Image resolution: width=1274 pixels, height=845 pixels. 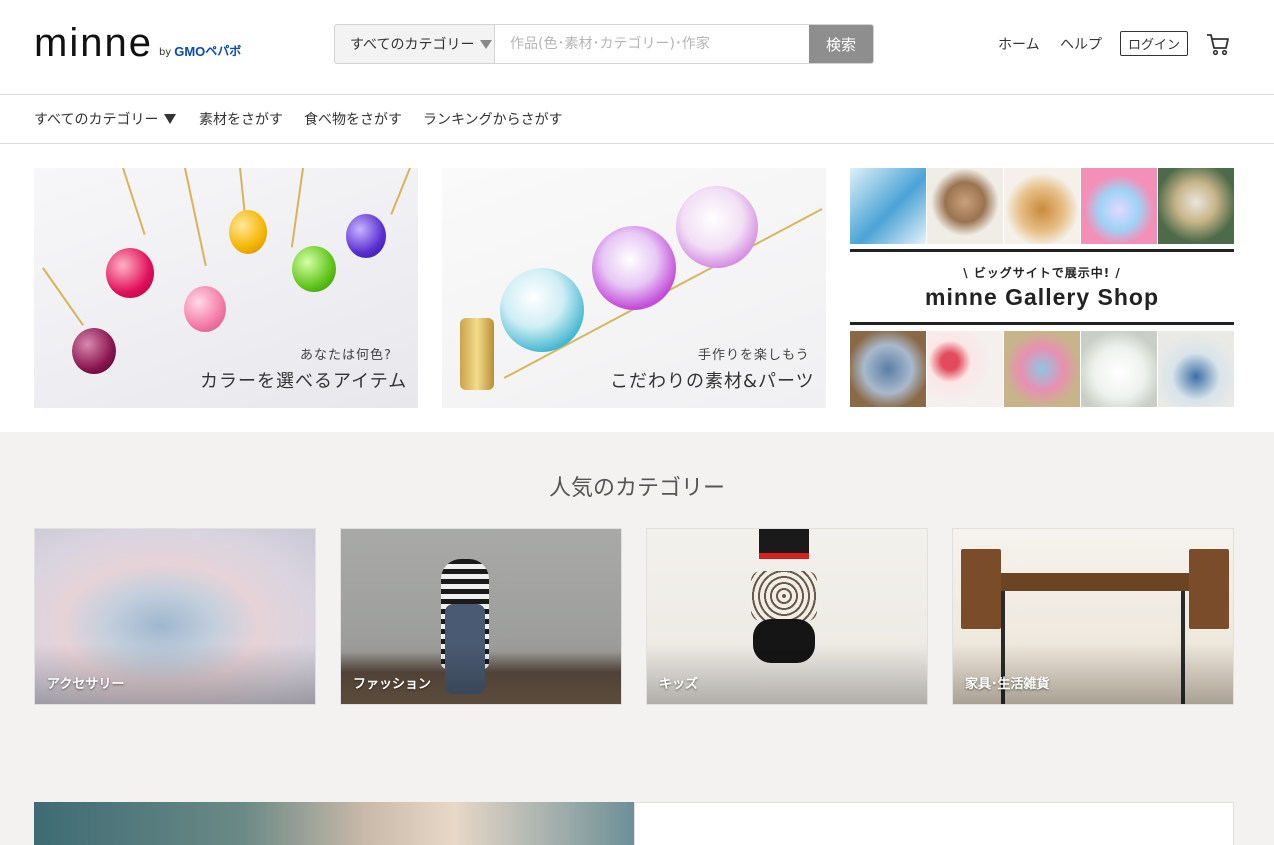 What do you see at coordinates (226, 288) in the screenshot?
I see `banner-color-items: あなたは何色? カラーを選べるアイテム` at bounding box center [226, 288].